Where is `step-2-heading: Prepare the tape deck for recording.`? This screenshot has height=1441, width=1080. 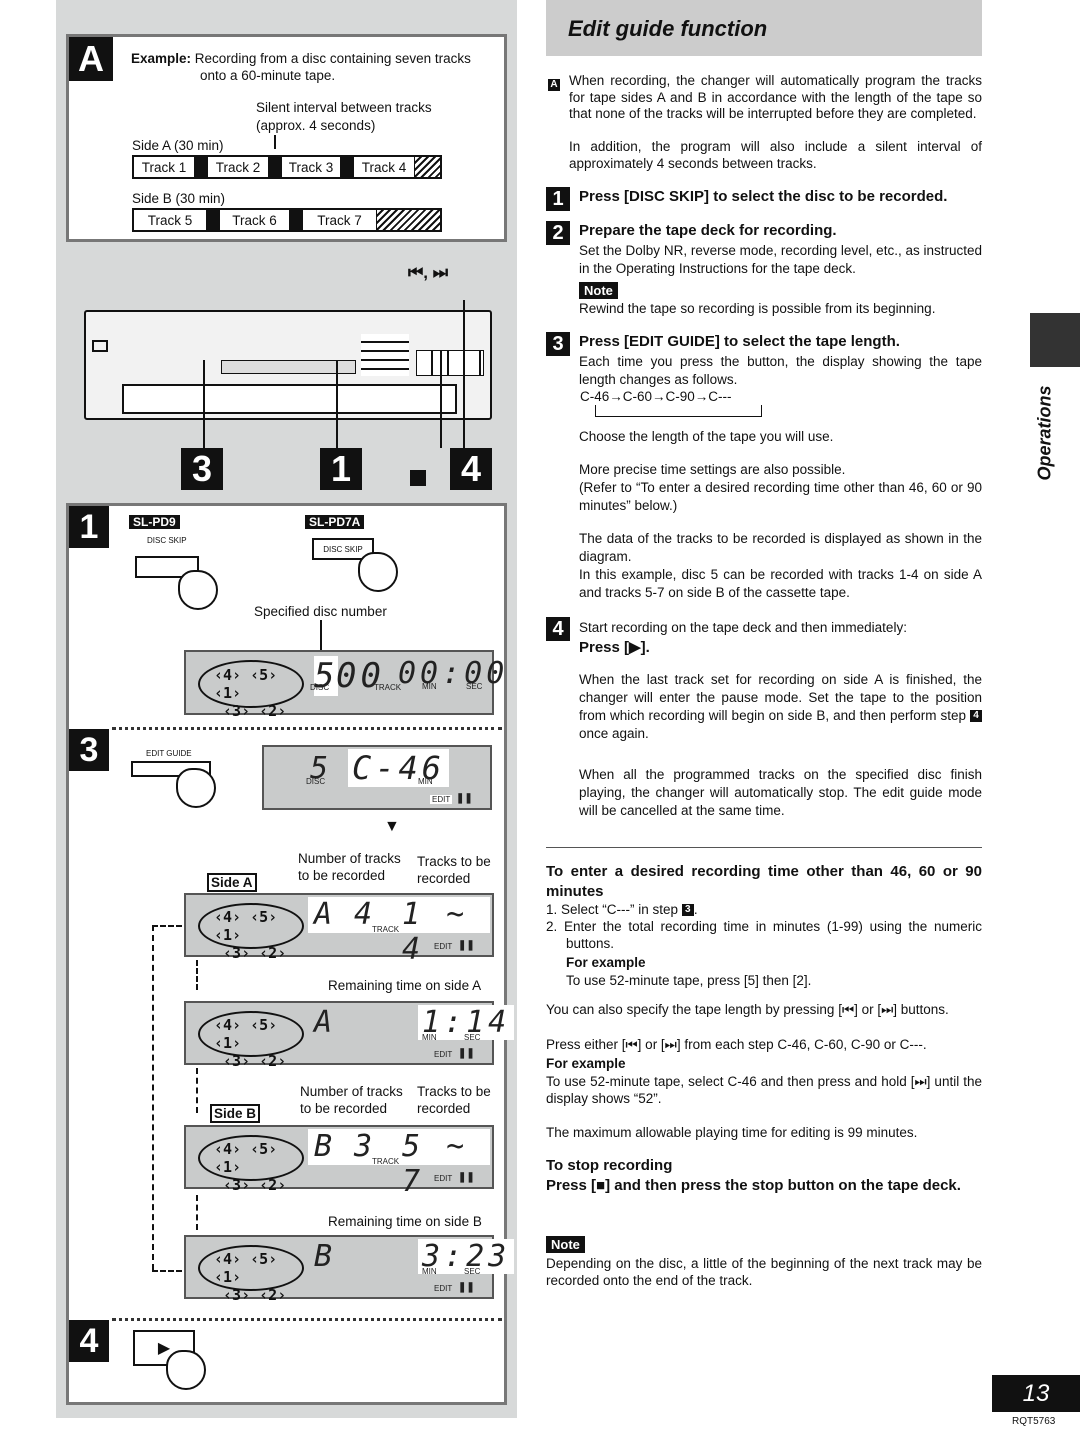 step-2-heading: Prepare the tape deck for recording. is located at coordinates (708, 230).